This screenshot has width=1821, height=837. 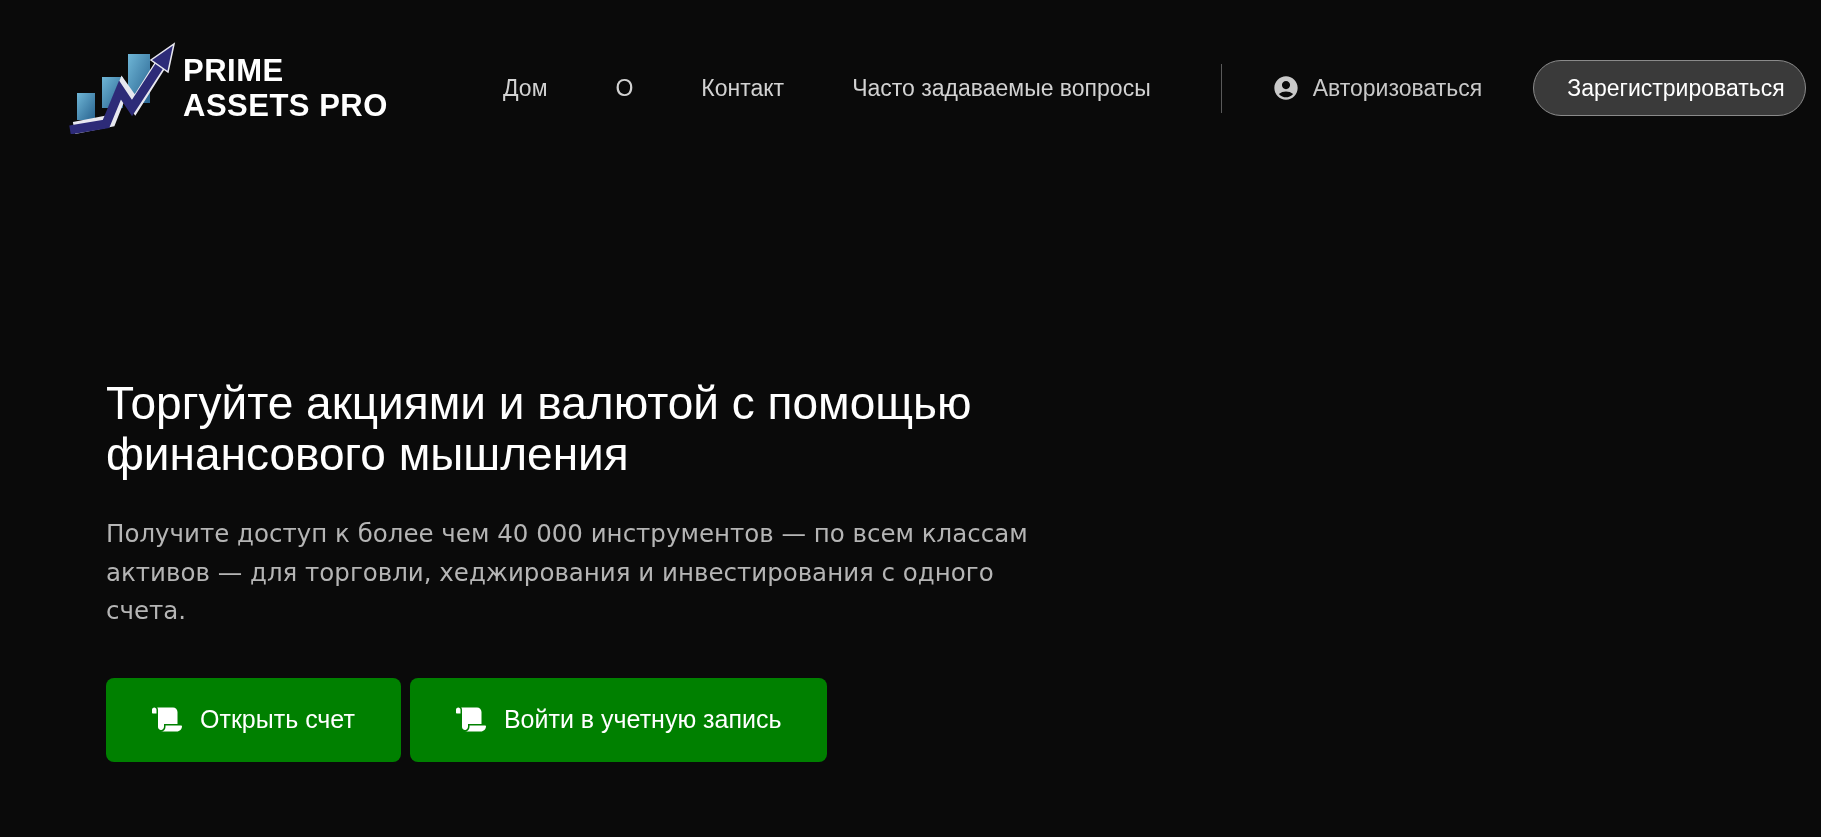 What do you see at coordinates (624, 88) in the screenshot?
I see `nav-link: О` at bounding box center [624, 88].